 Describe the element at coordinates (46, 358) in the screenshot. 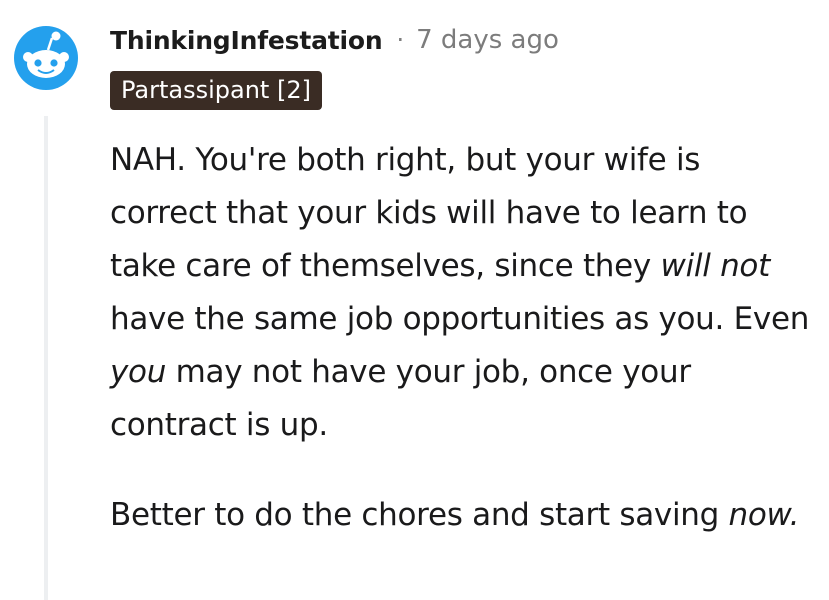

I see `thread-collapse-line` at that location.